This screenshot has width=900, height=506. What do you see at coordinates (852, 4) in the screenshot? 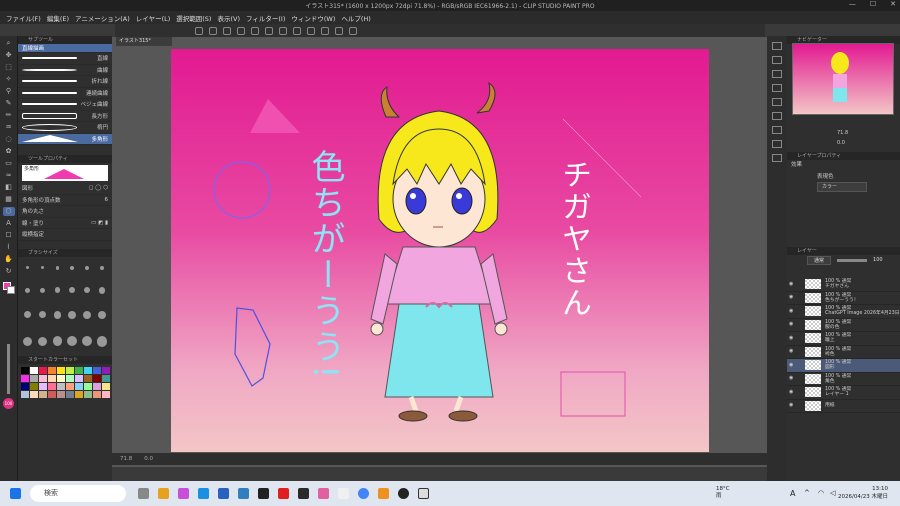
I see `minimize-icon: —` at bounding box center [852, 4].